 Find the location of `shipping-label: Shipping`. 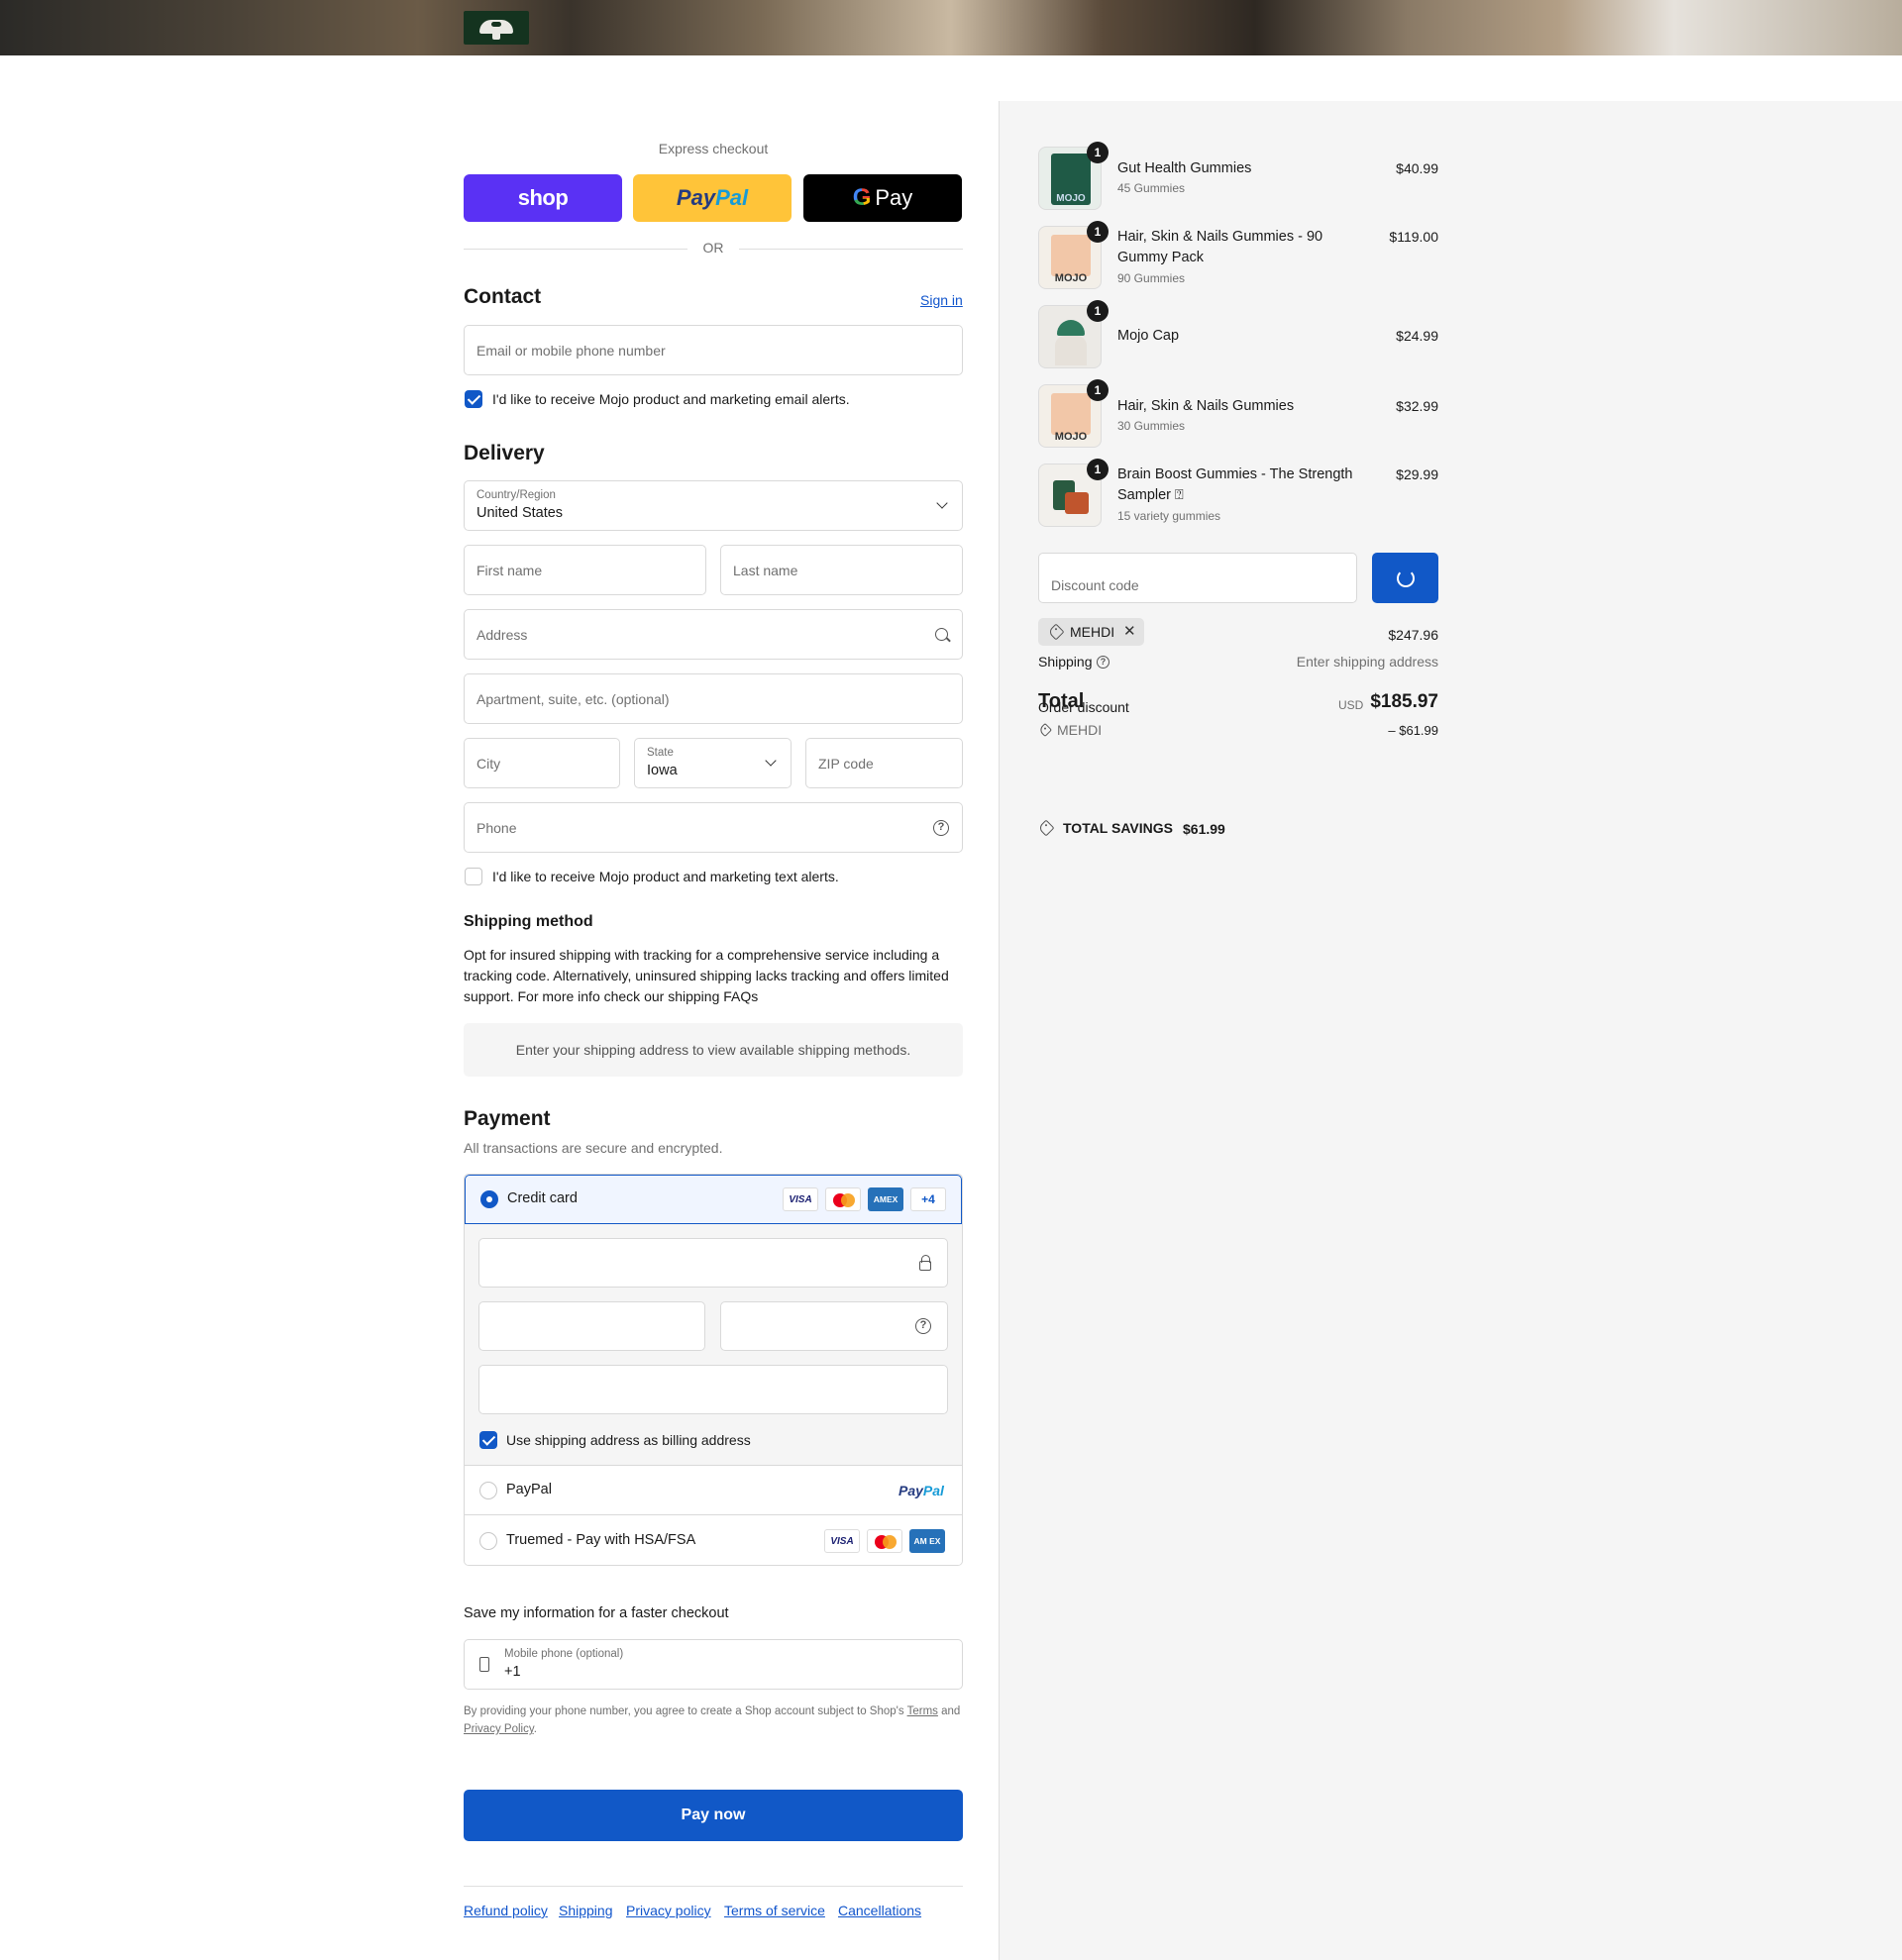

shipping-label: Shipping is located at coordinates (1065, 662).